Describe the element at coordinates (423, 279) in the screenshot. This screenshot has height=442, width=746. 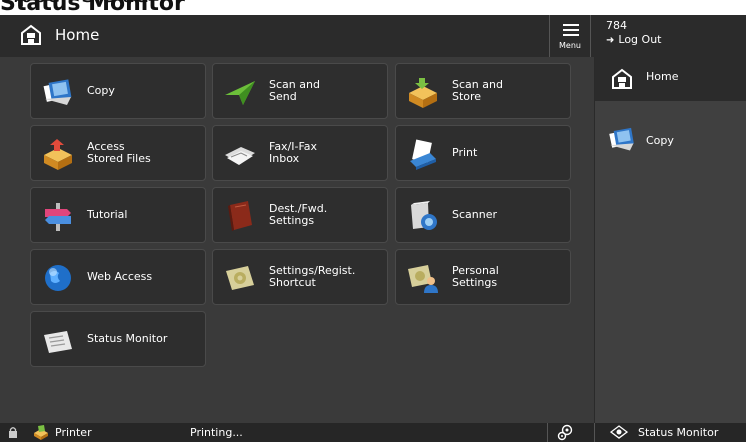
I see `personal-settings-icon` at that location.